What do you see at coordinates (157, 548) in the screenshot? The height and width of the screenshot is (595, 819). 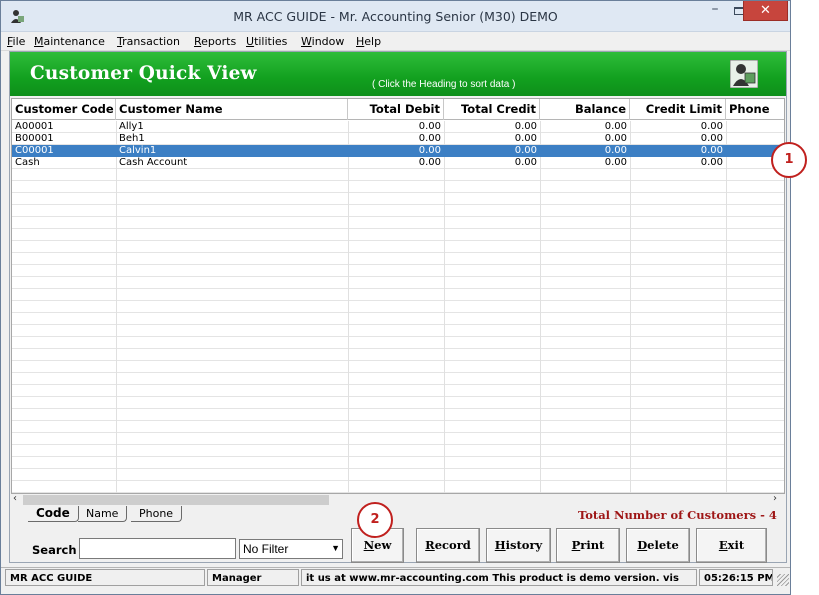 I see `search-input` at bounding box center [157, 548].